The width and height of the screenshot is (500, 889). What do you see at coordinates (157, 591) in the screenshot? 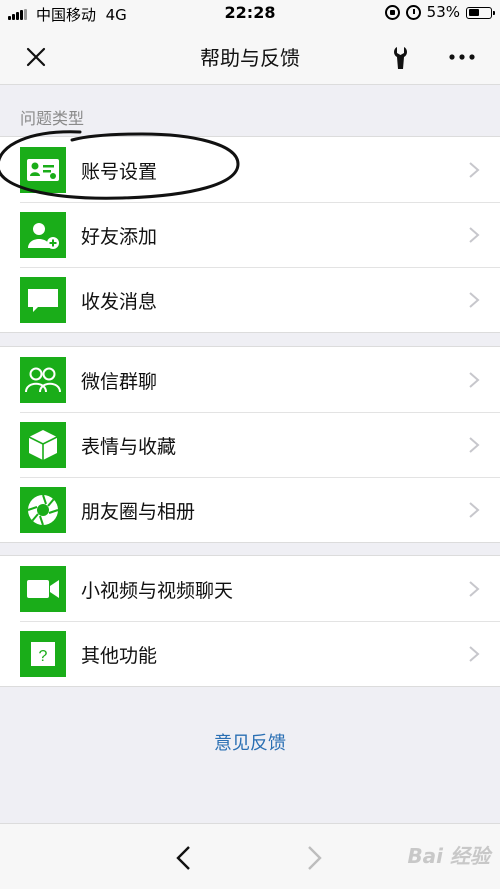
I see `menu-item-label: 小视频与视频聊天` at bounding box center [157, 591].